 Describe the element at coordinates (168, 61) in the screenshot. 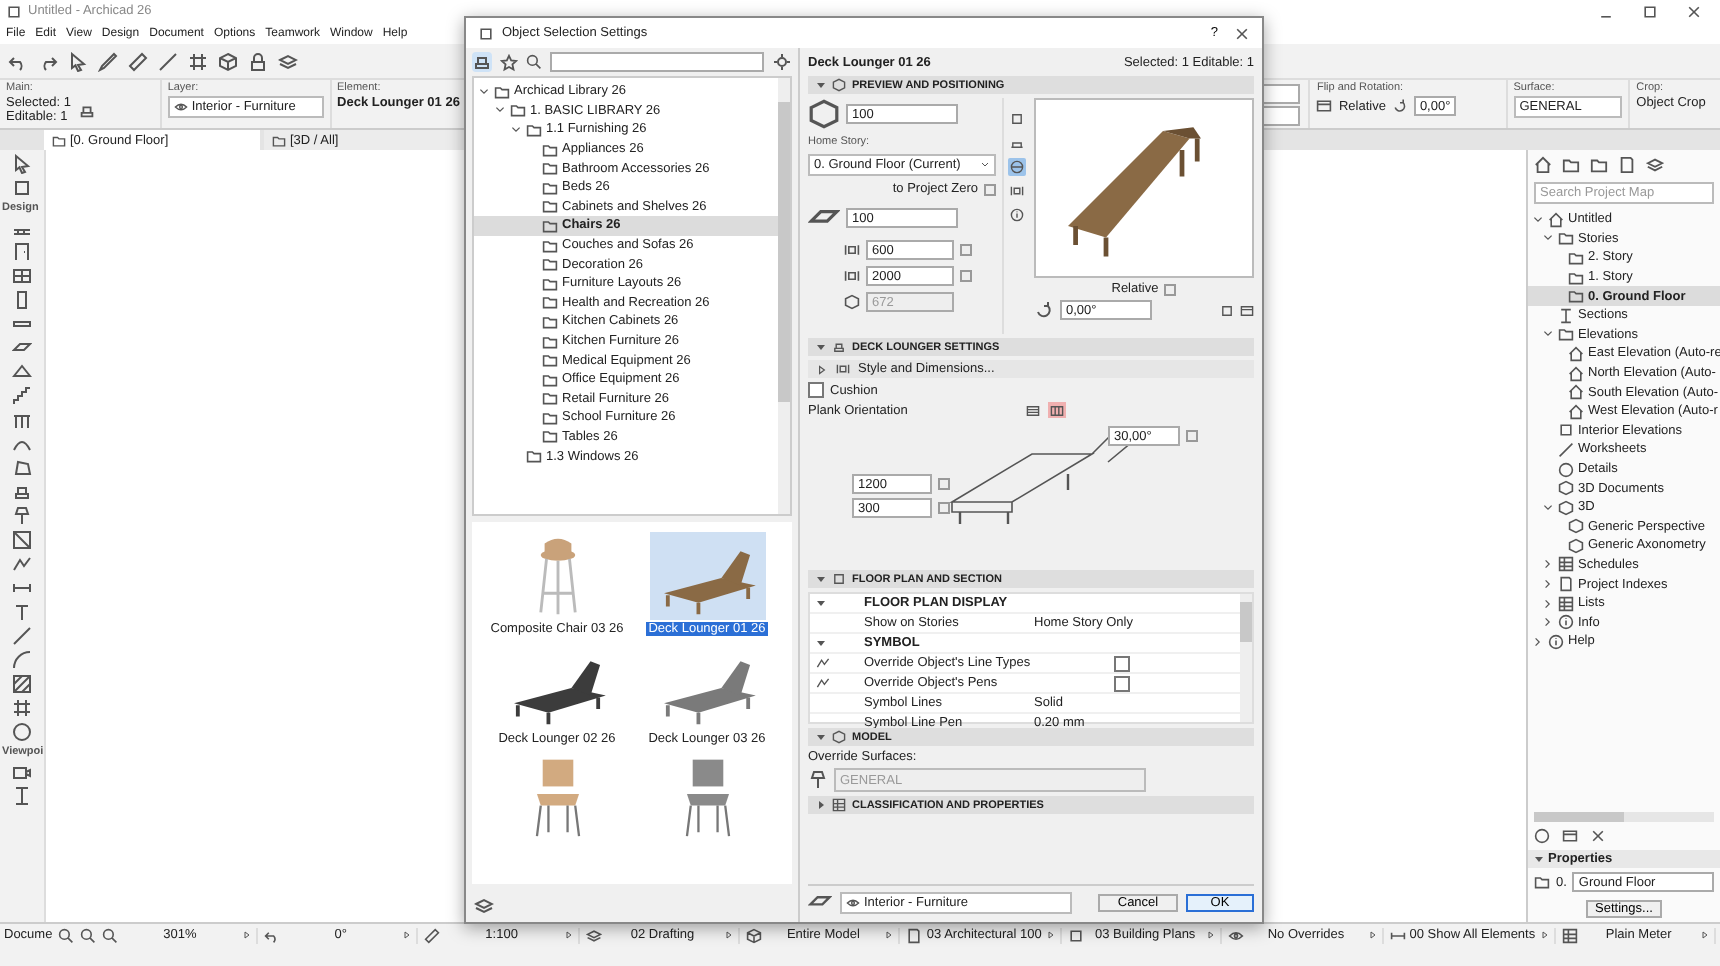

I see `angle-icon` at that location.